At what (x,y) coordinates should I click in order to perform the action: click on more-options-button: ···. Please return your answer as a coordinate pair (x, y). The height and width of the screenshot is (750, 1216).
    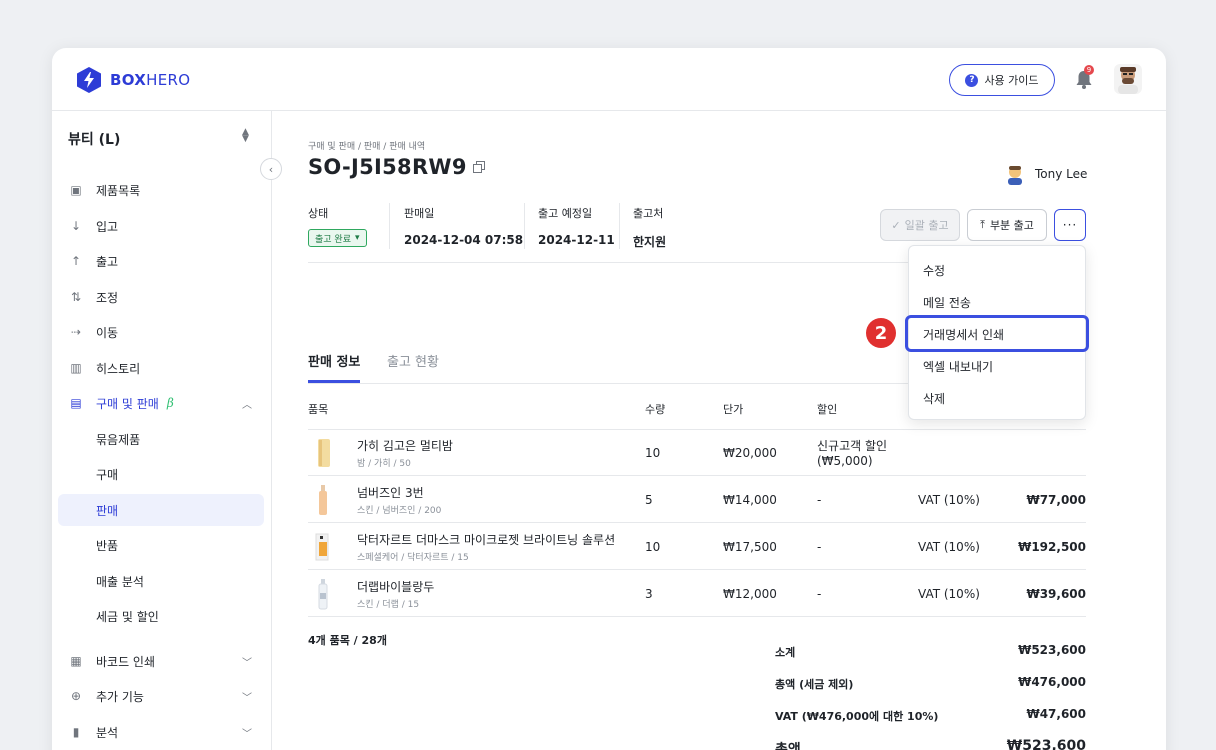
    Looking at the image, I should click on (1070, 225).